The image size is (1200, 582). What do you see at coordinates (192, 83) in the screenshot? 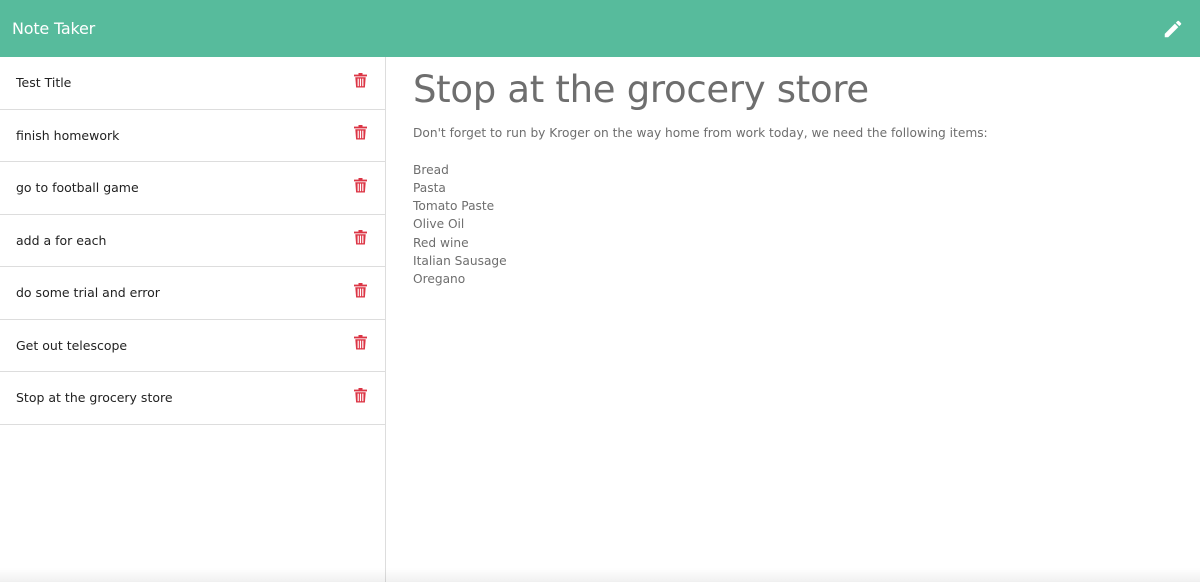
I see `list-item: Test Title` at bounding box center [192, 83].